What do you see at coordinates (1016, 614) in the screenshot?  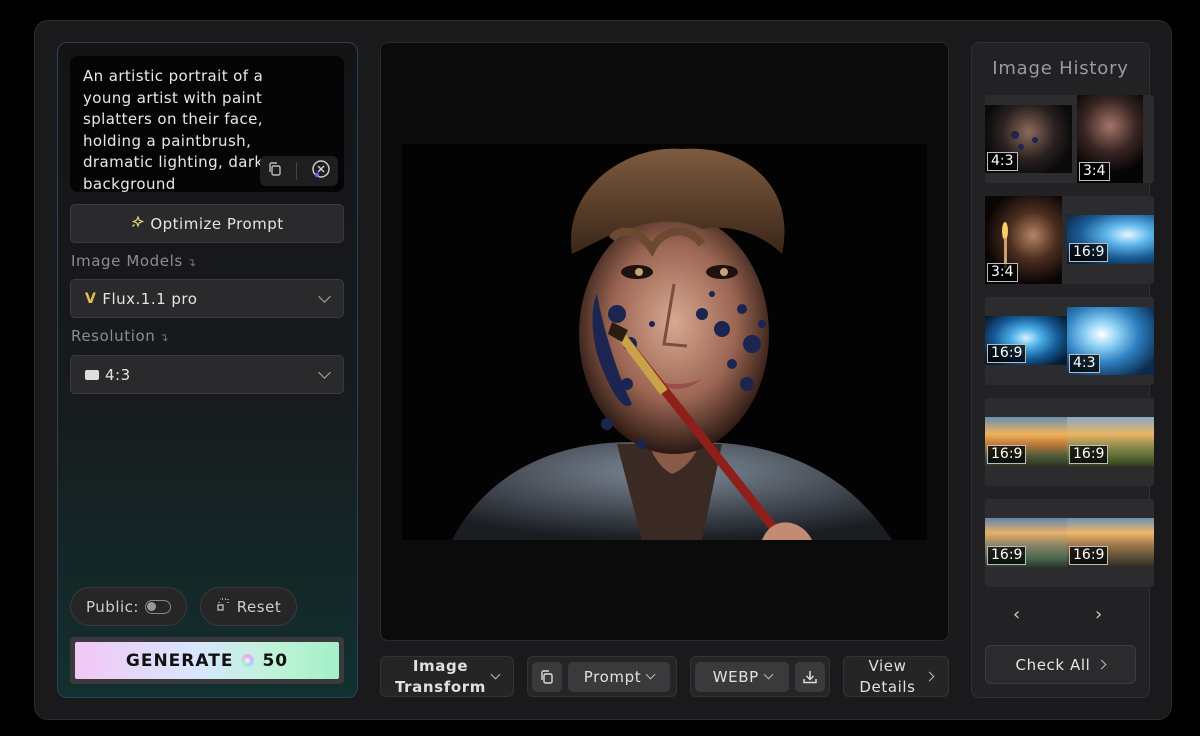 I see `history-prev-button: ‹` at bounding box center [1016, 614].